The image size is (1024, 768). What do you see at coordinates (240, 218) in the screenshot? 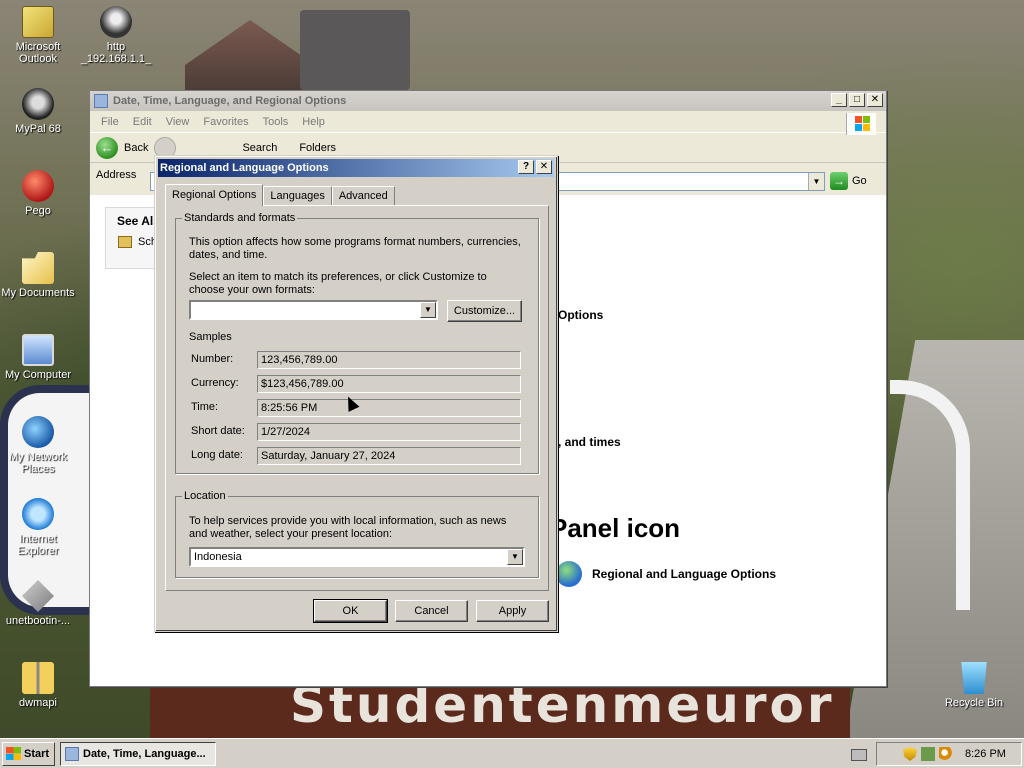
I see `standards-legend: Standards and formats` at bounding box center [240, 218].